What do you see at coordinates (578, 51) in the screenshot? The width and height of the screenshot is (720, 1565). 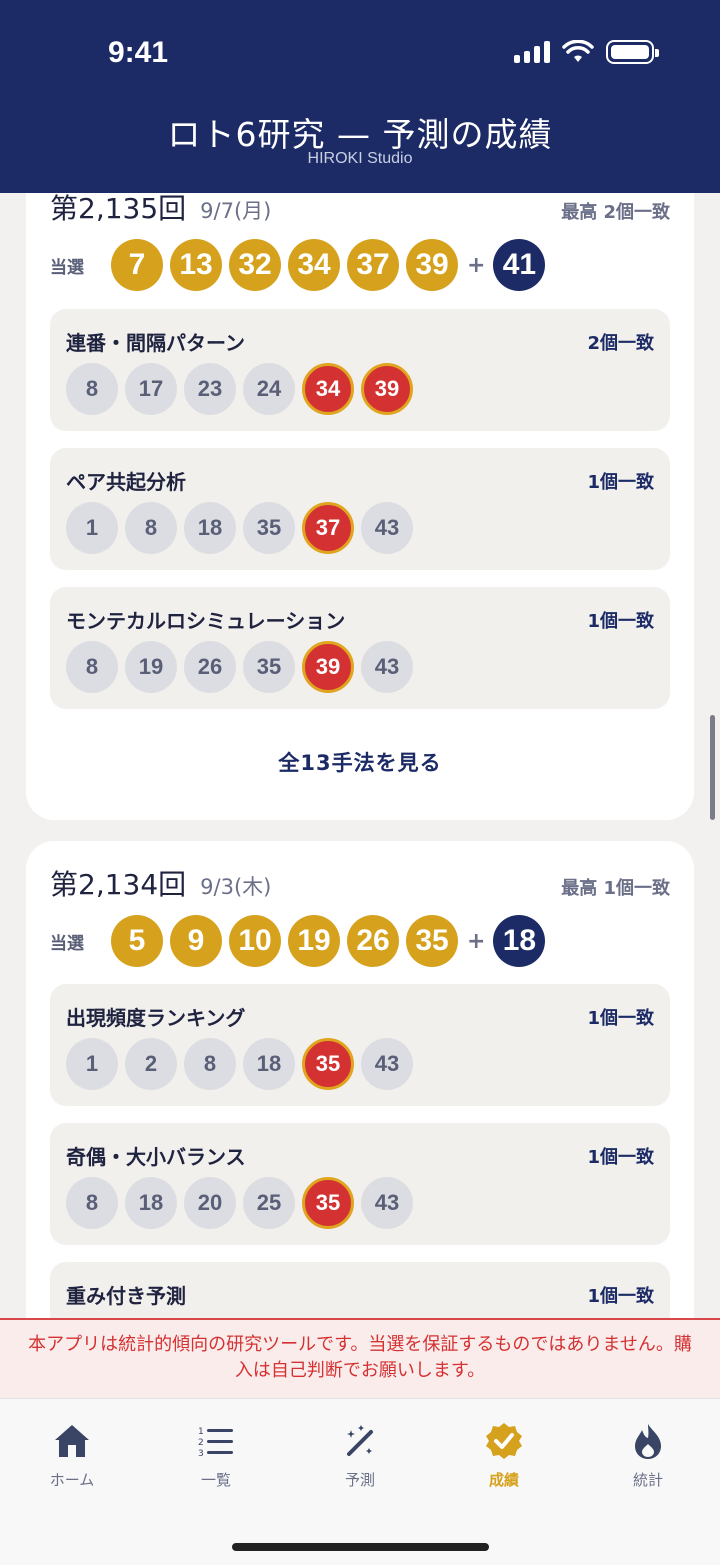 I see `wifi-icon` at bounding box center [578, 51].